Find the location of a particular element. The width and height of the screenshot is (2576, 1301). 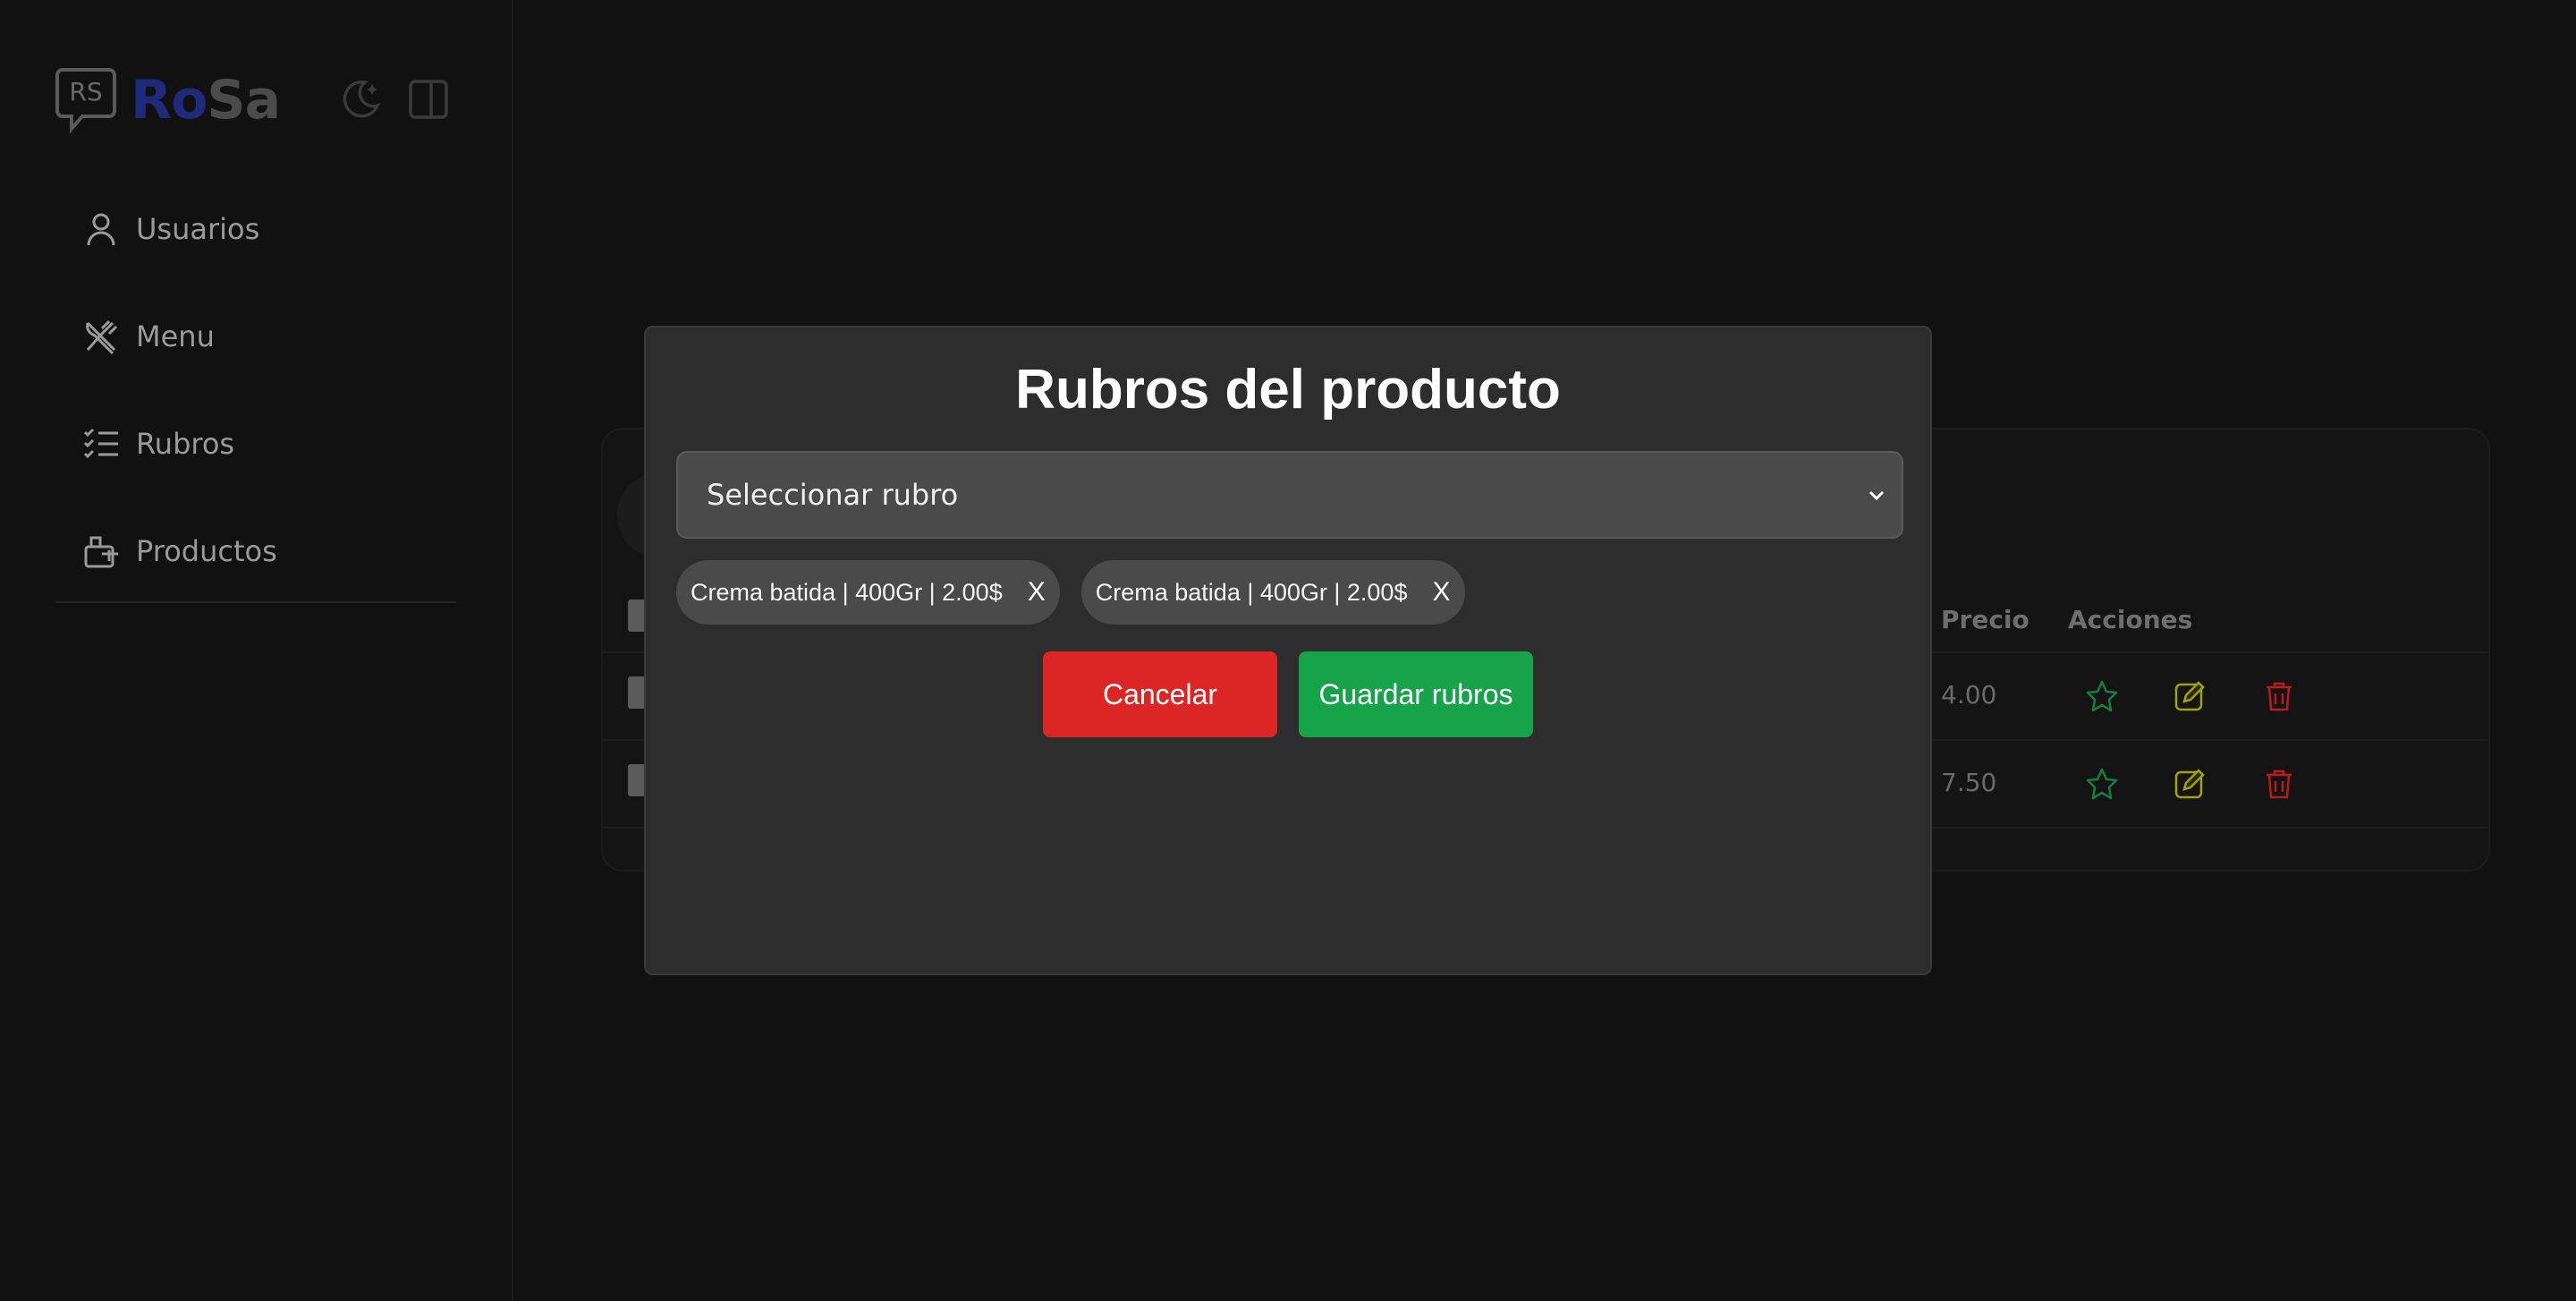

cancel-button: Cancelar is located at coordinates (1160, 694).